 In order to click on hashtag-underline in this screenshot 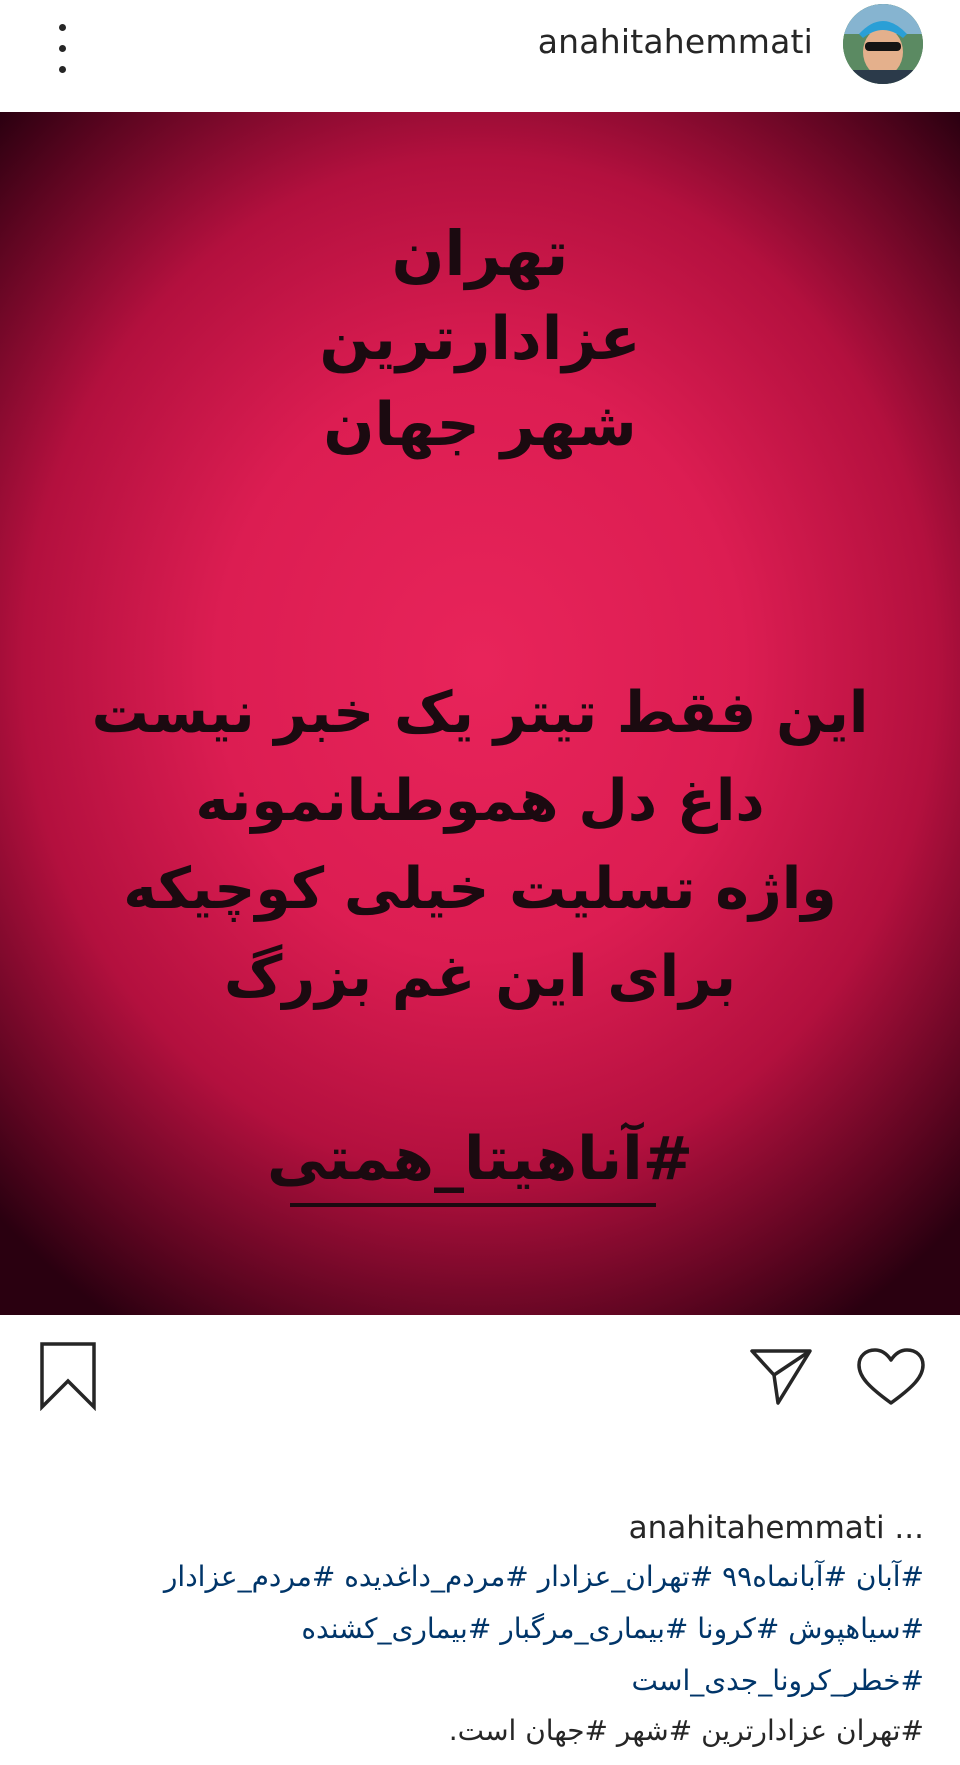, I will do `click(473, 1205)`.